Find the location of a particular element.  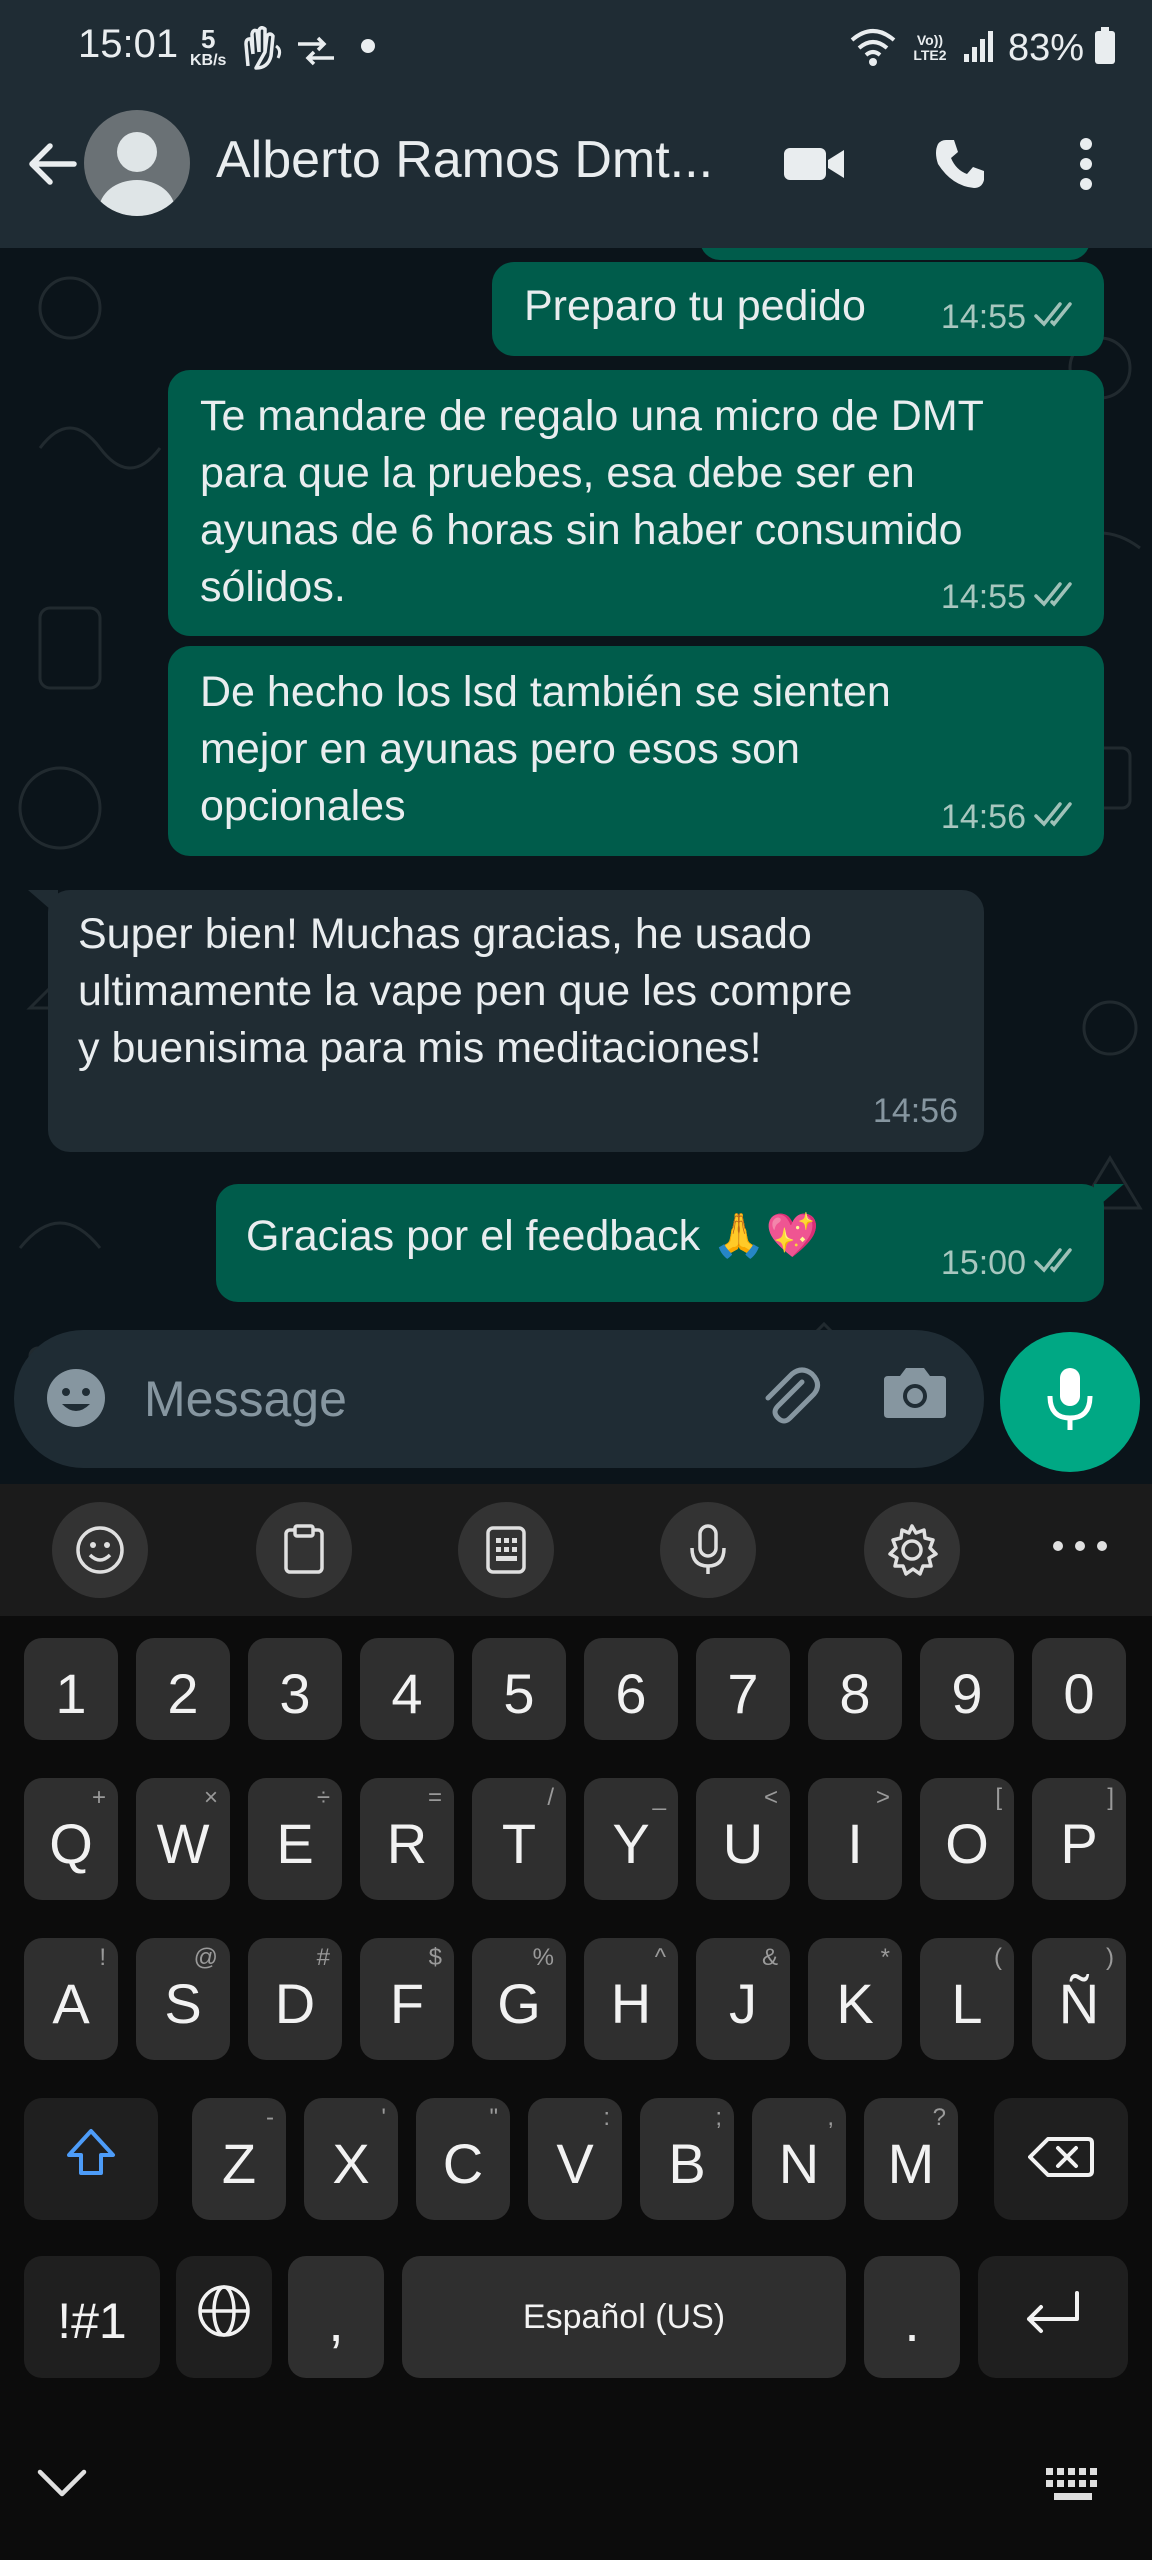

key-e: ÷ E is located at coordinates (295, 1839).